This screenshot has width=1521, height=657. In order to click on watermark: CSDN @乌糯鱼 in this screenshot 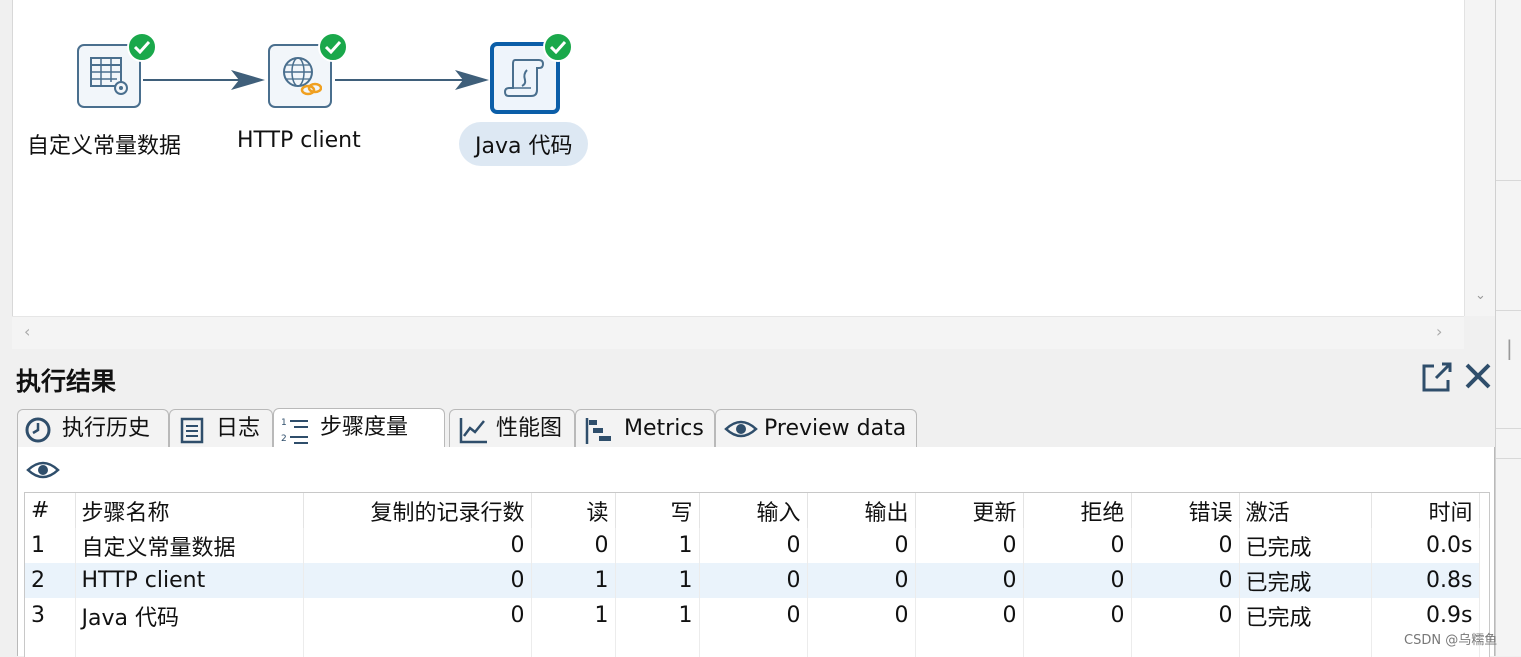, I will do `click(1451, 640)`.